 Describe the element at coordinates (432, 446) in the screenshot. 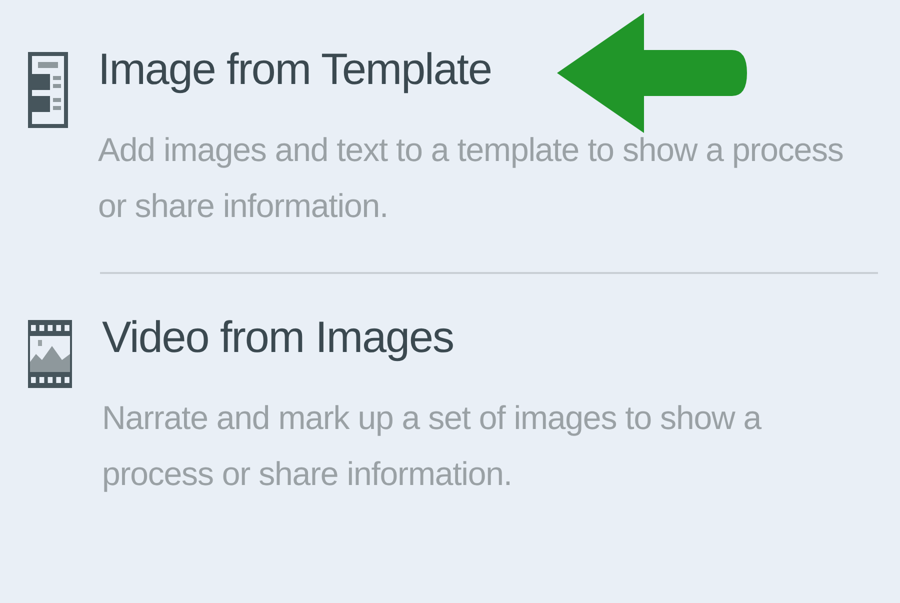

I see `option-description: Narrate and mark up a set of images to show a process or share information.` at that location.